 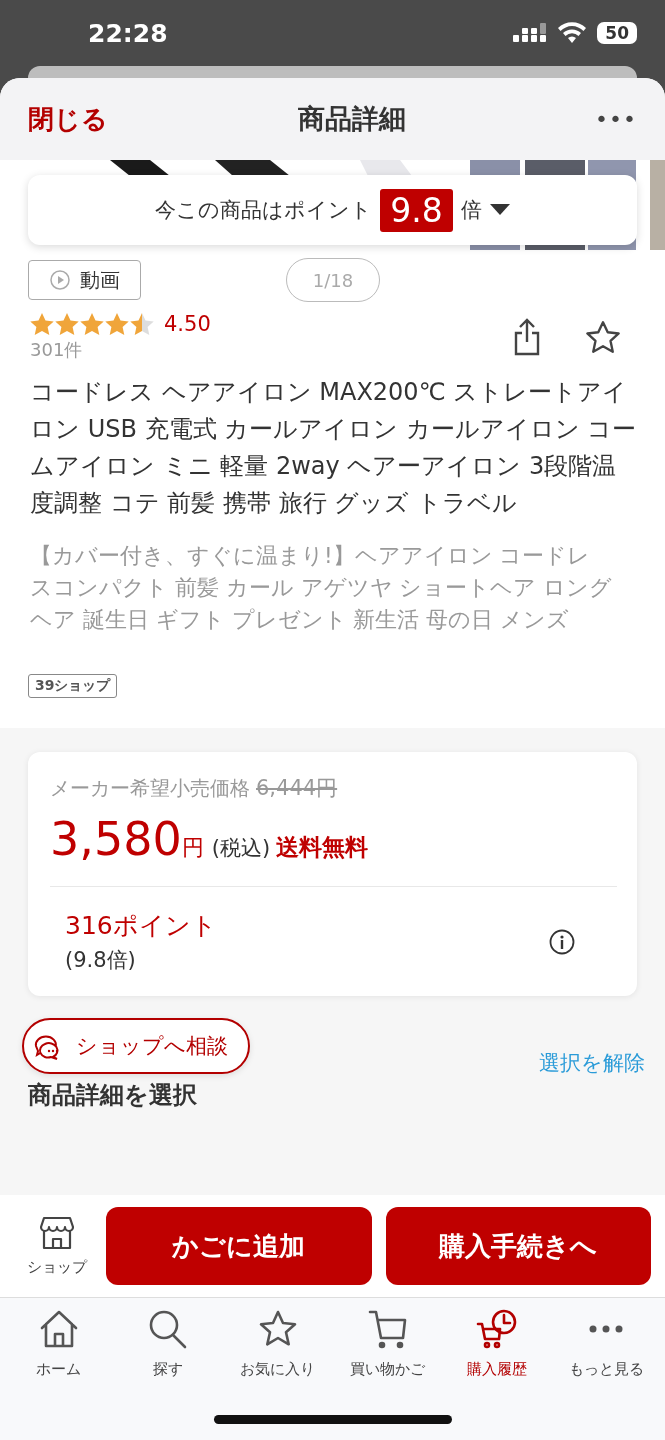 I want to click on multiplier-unit: 倍, so click(x=471, y=210).